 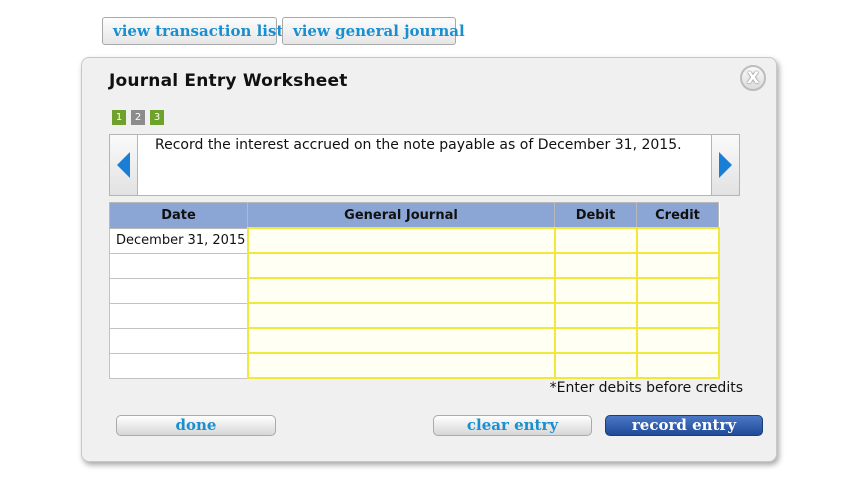 I want to click on date-cell: December 31, 2015, so click(x=178, y=240).